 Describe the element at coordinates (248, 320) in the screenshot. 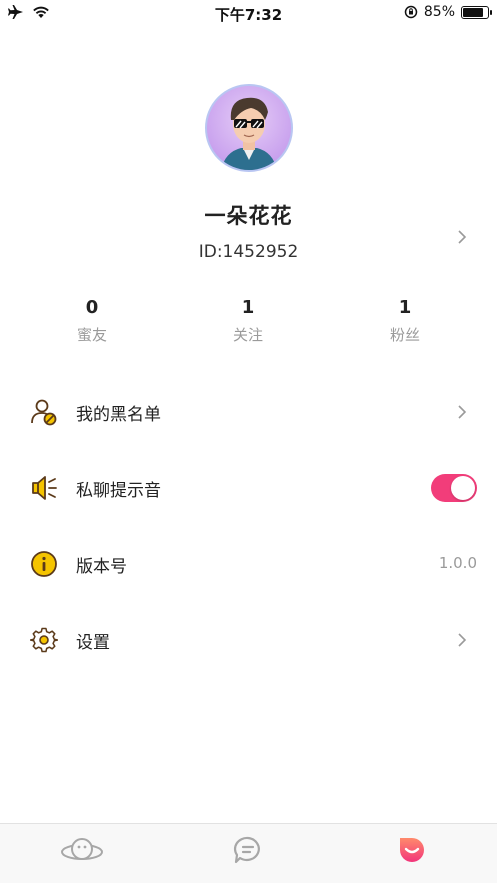

I see `stat-following: 1 关注` at that location.